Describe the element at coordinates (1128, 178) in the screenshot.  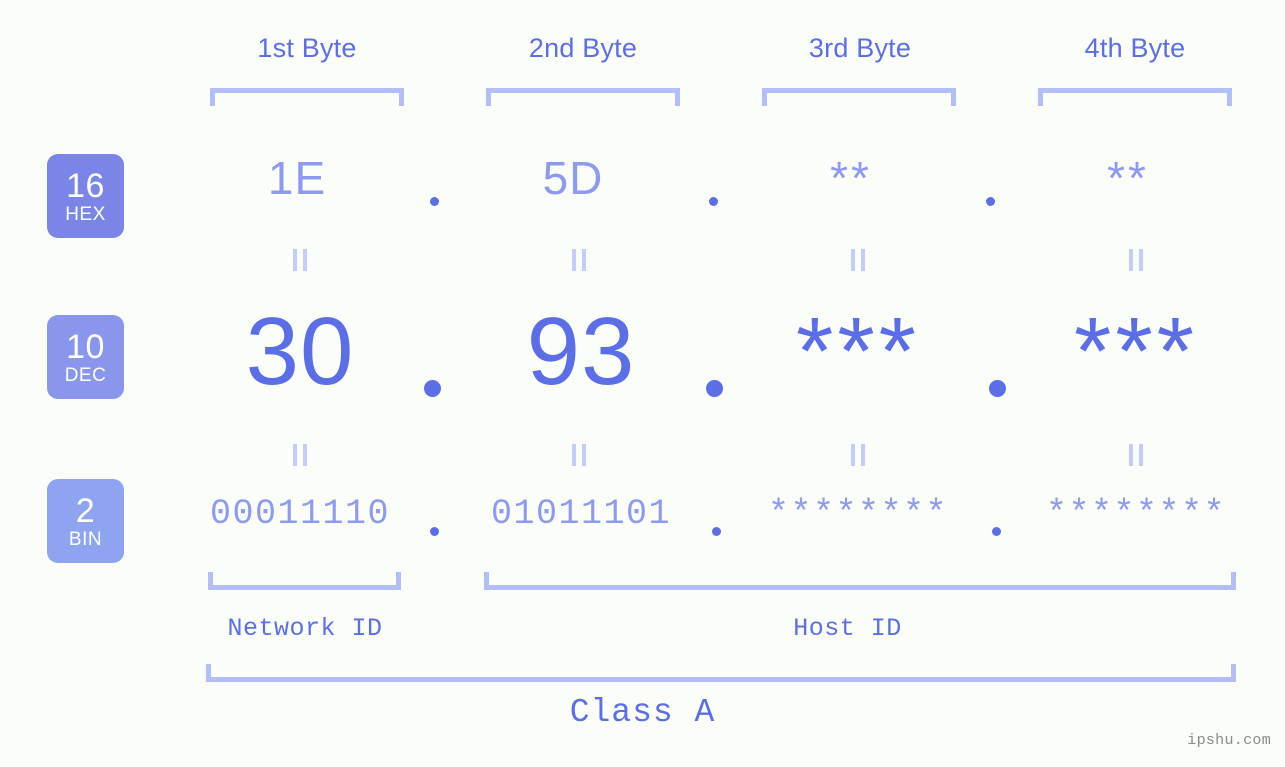
I see `hex-byte-4: **` at that location.